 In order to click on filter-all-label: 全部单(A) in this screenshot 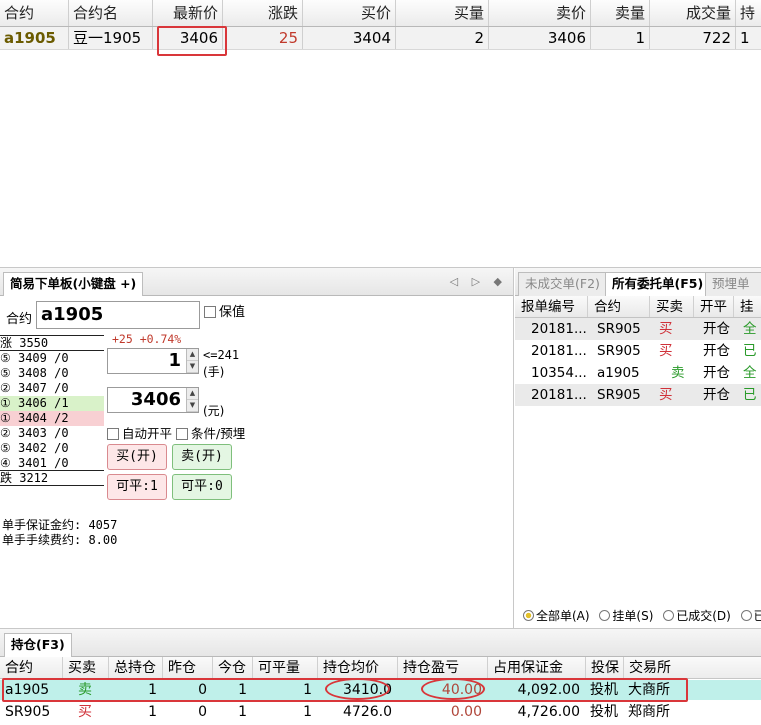, I will do `click(563, 616)`.